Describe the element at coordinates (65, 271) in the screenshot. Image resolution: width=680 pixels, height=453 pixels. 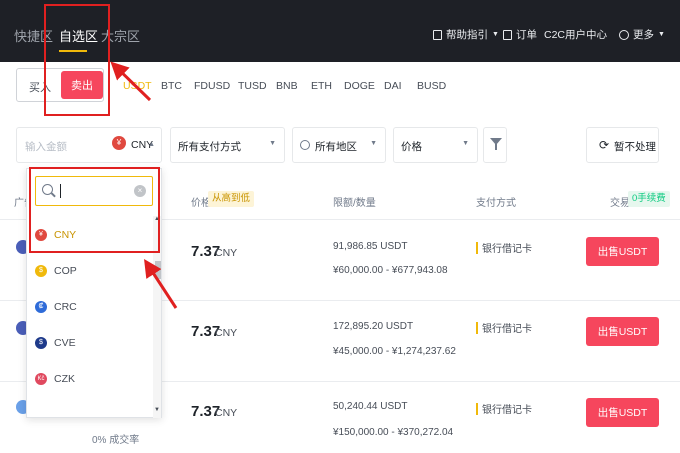
I see `currency-option-label: COP` at that location.